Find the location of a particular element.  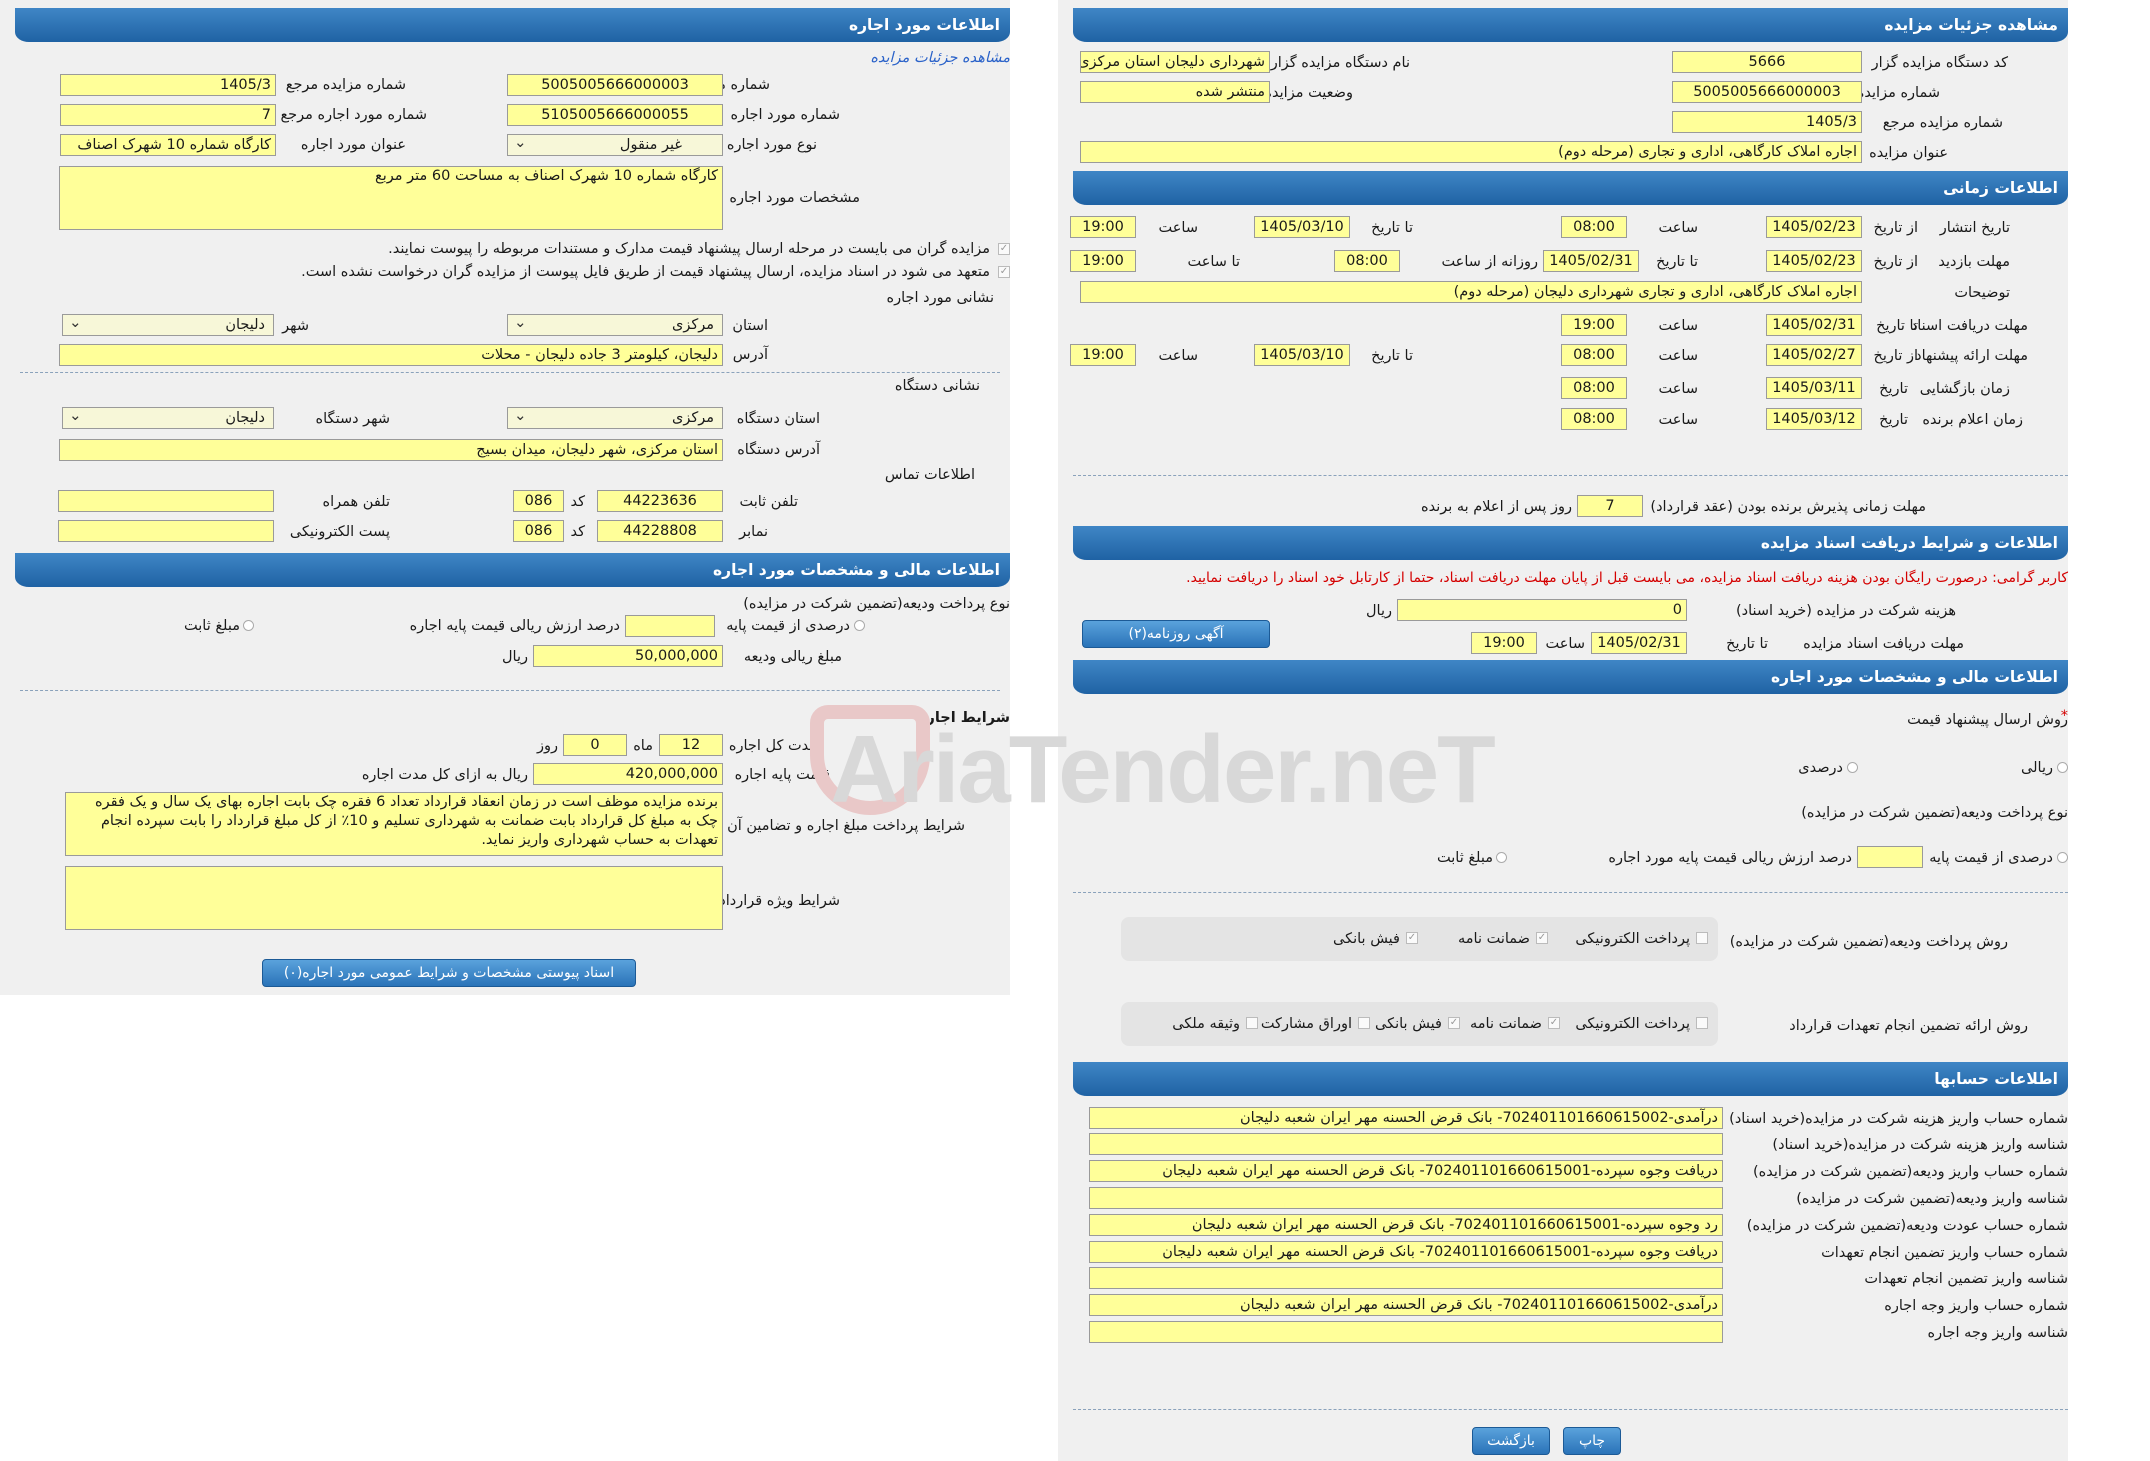

fax-code-label: کد is located at coordinates (577, 532).